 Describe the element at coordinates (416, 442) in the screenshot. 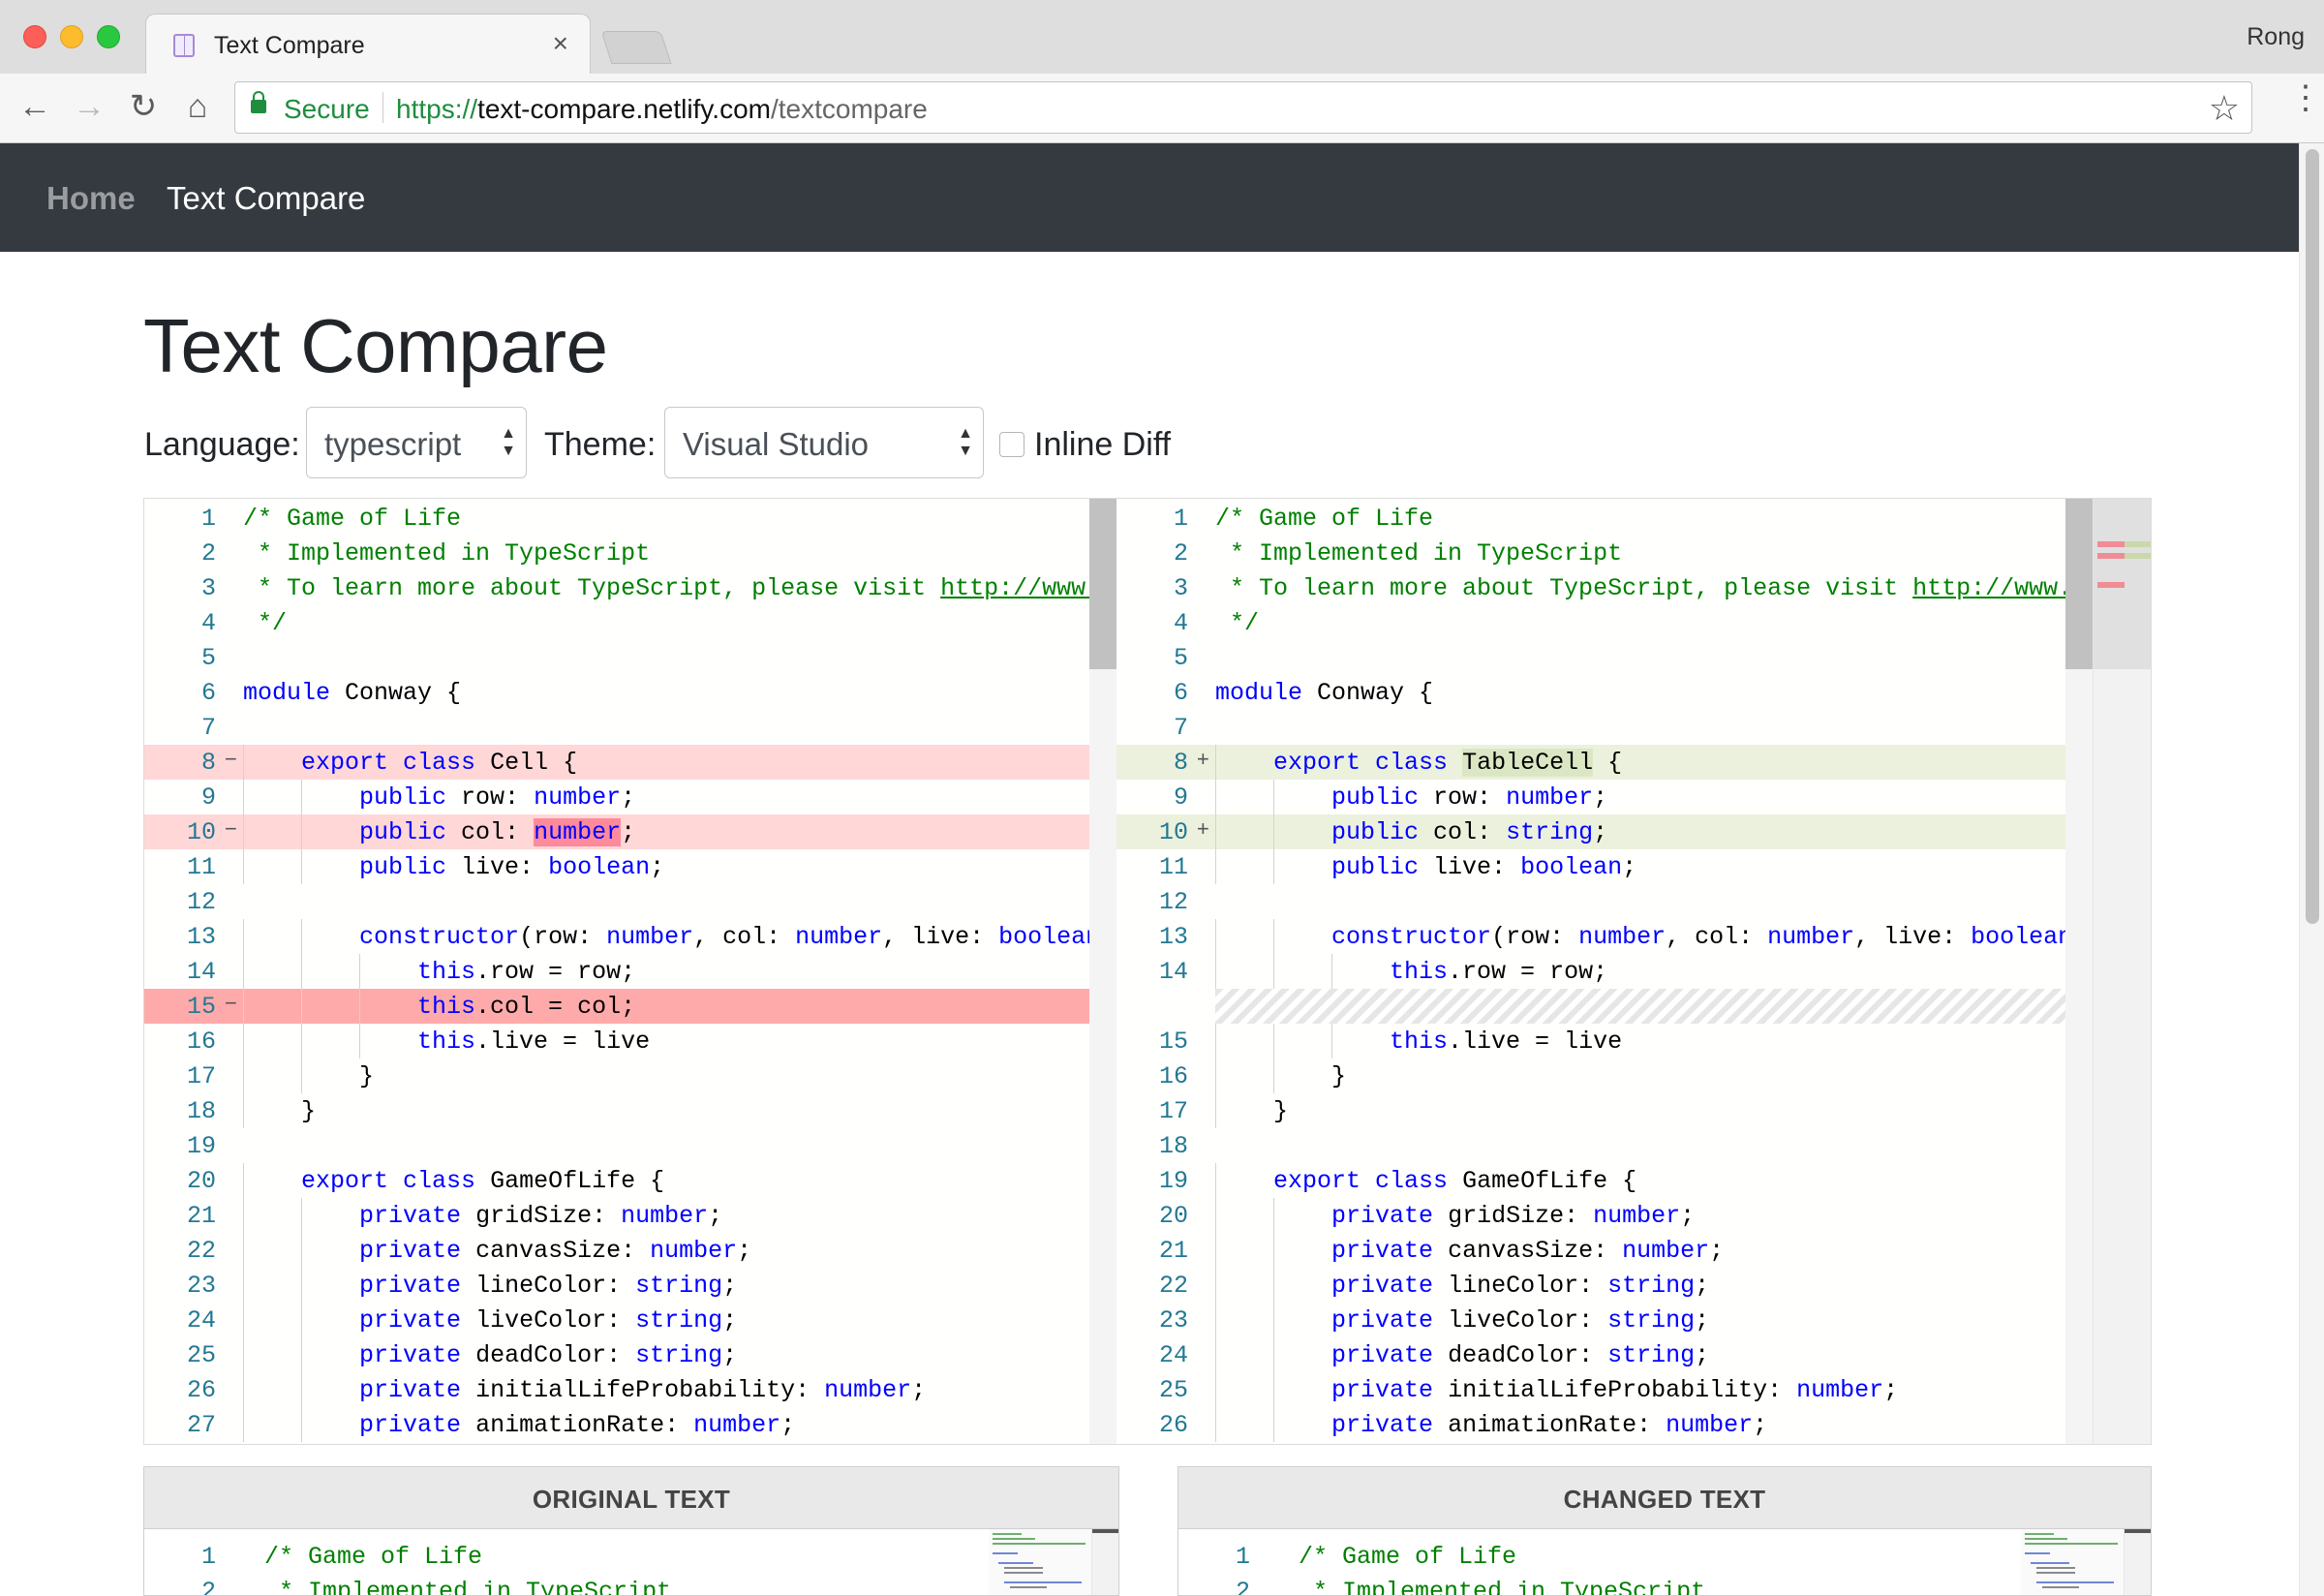

I see `language-select: typescript ▲ ▼` at that location.